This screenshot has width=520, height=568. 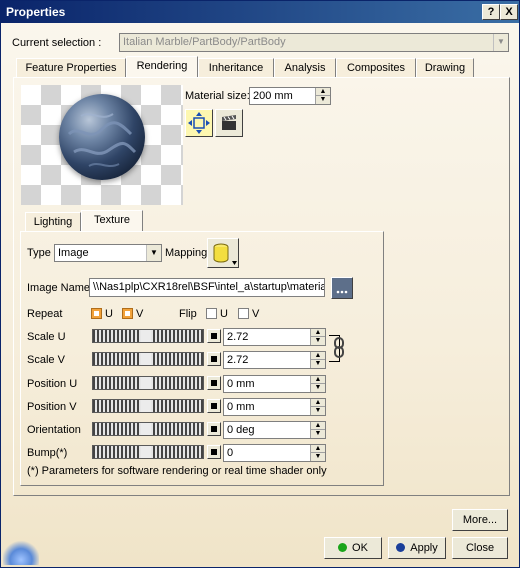 What do you see at coordinates (274, 430) in the screenshot?
I see `orientation-spinner: 0 deg ▲ ▼` at bounding box center [274, 430].